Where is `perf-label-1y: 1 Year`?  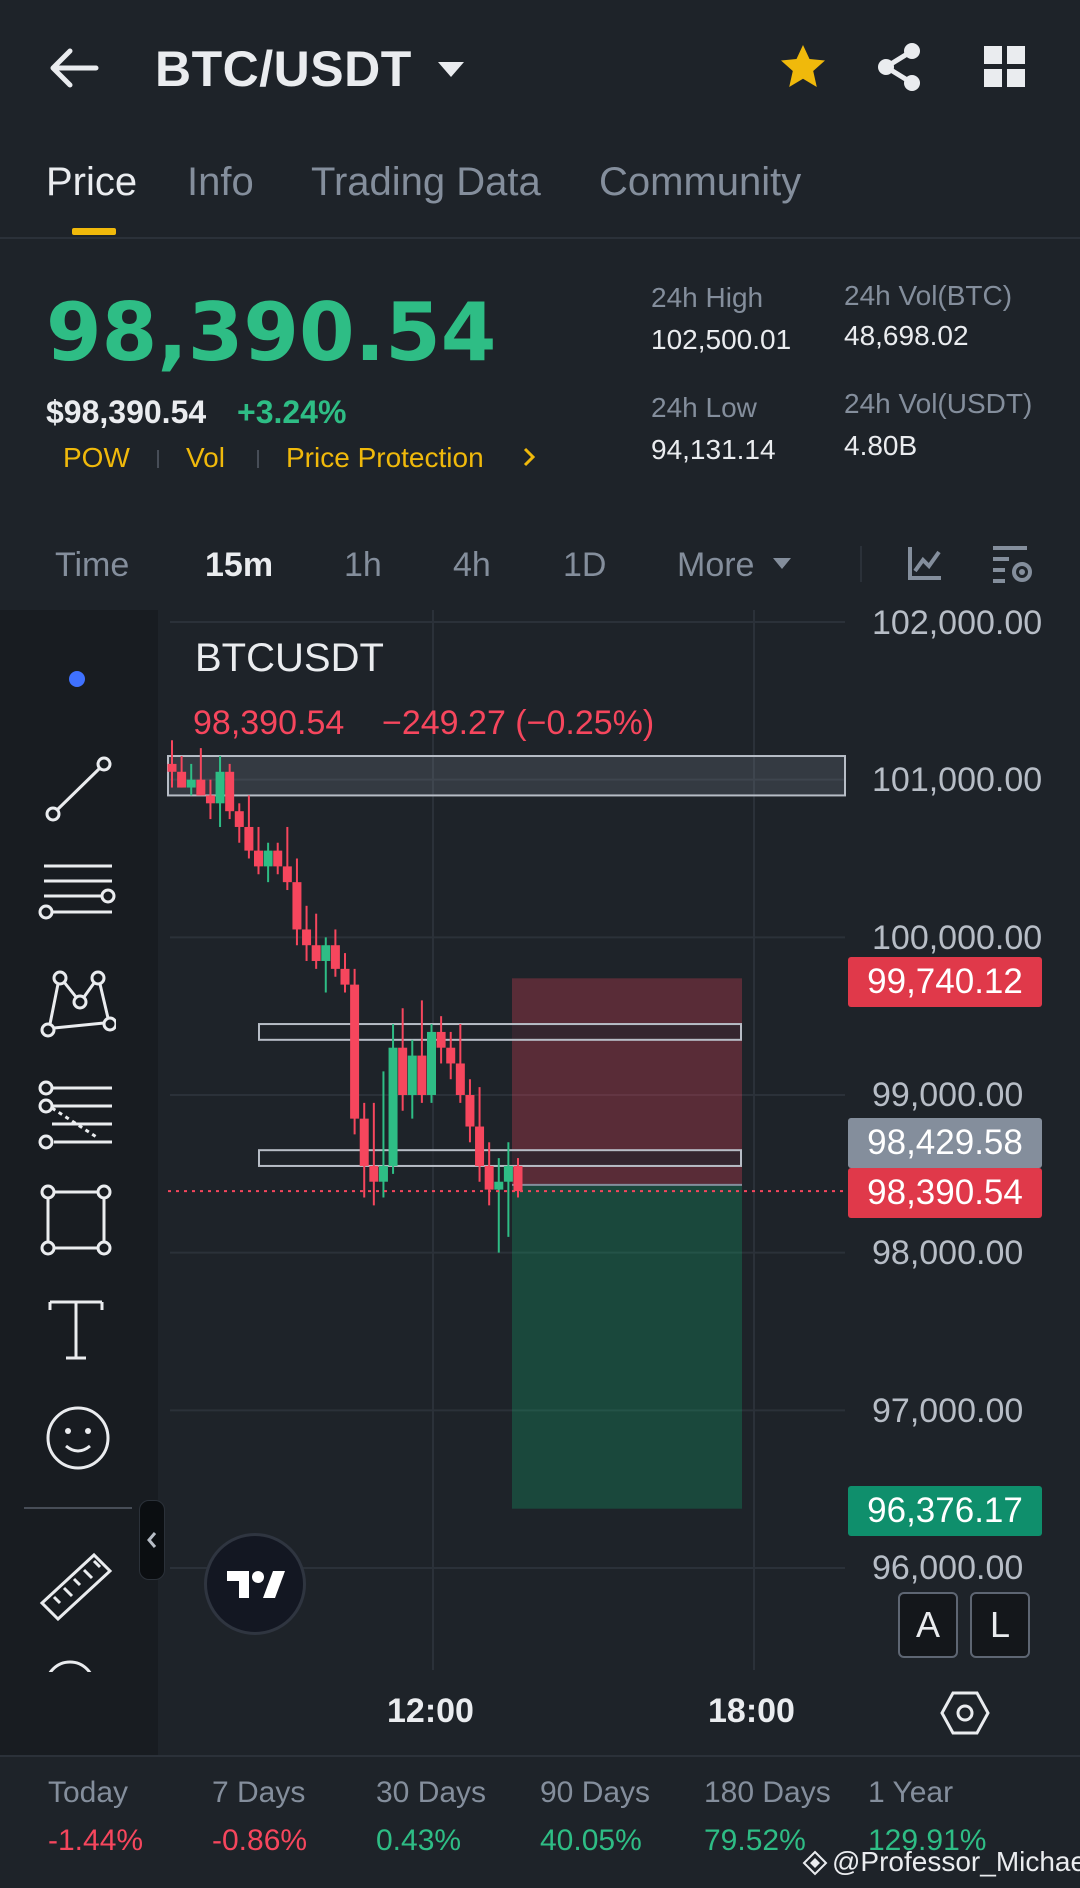
perf-label-1y: 1 Year is located at coordinates (911, 1792).